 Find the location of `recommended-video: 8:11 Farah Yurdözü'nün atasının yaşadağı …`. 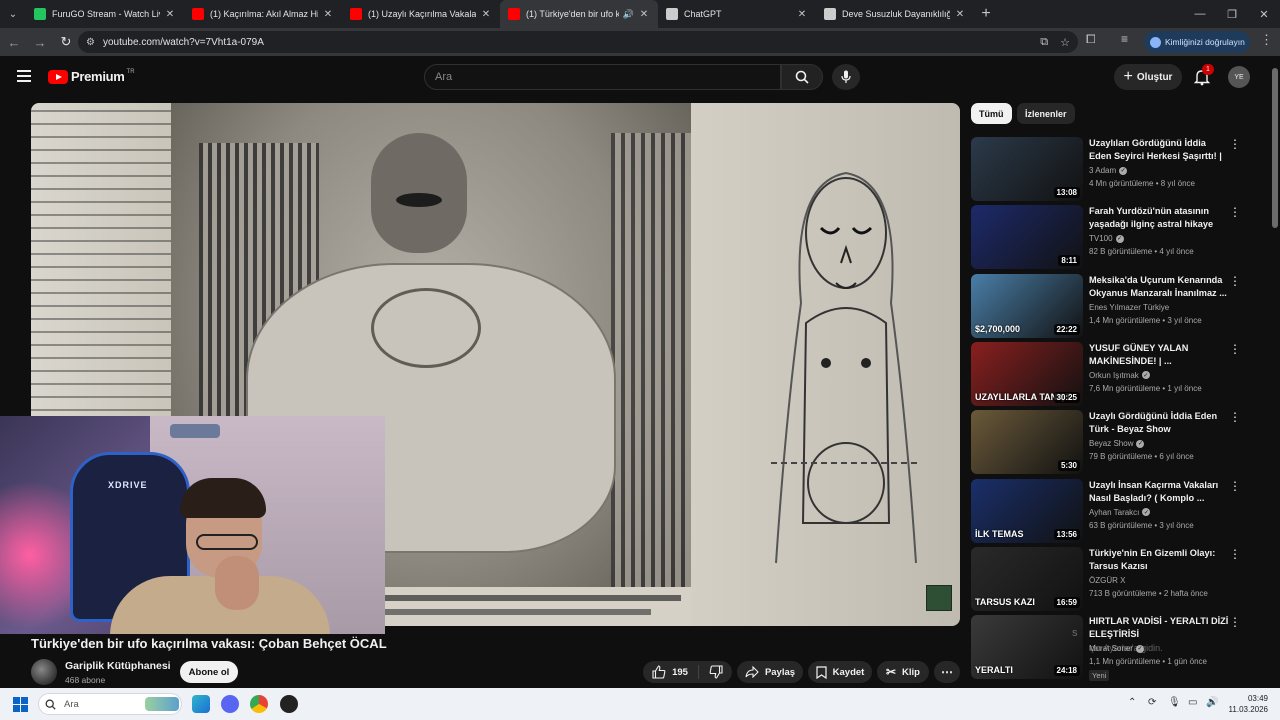

recommended-video: 8:11 Farah Yurdözü'nün atasının yaşadağı … is located at coordinates (1116, 237).